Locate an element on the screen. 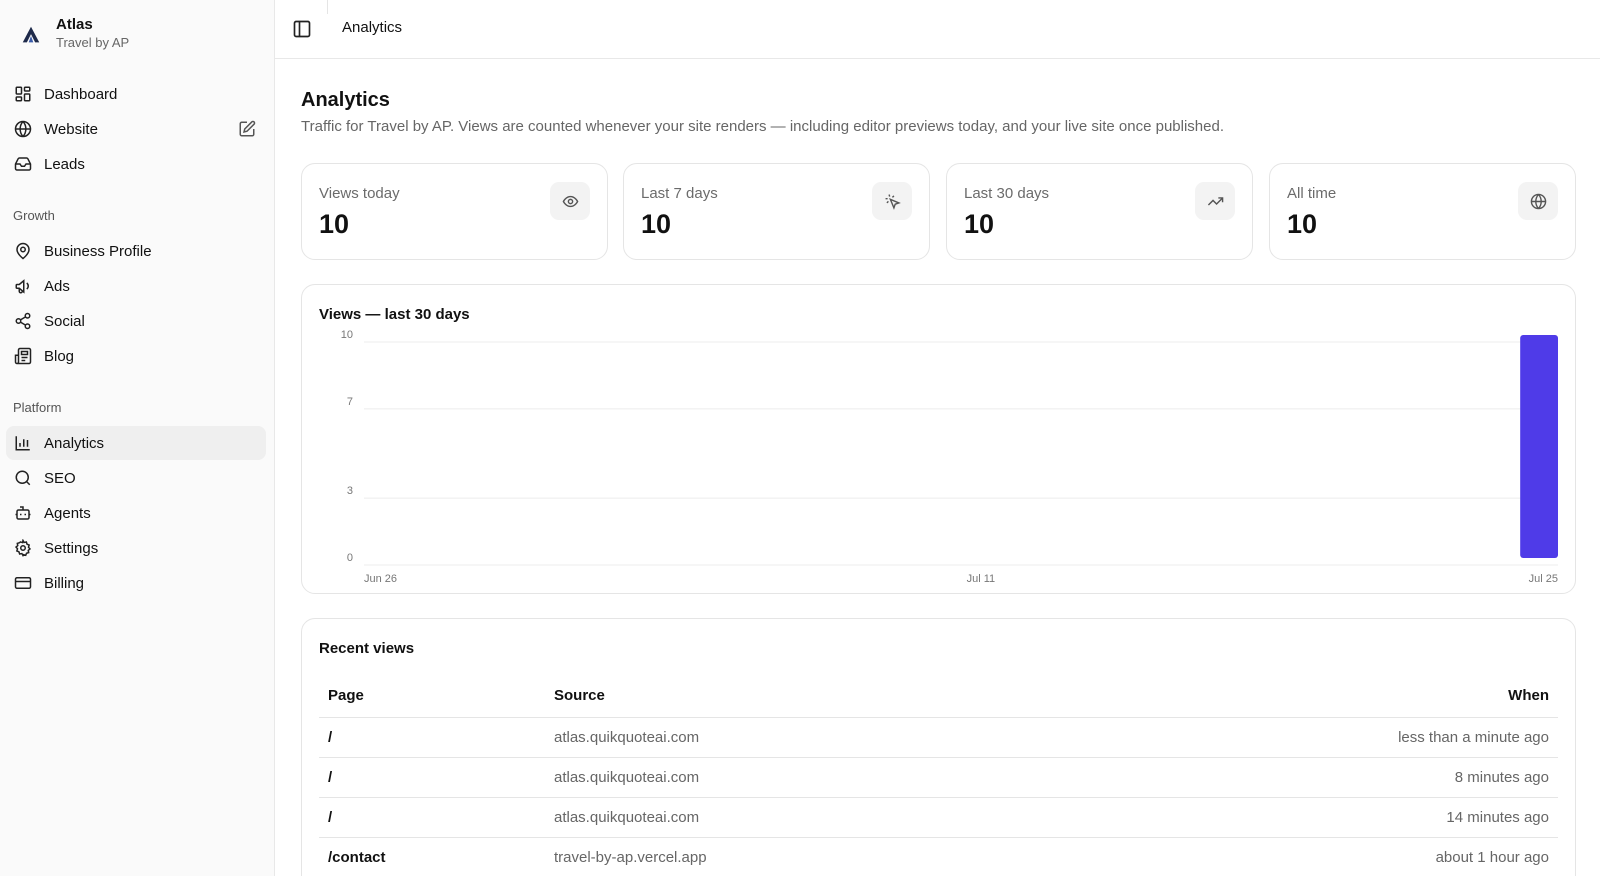 This screenshot has width=1600, height=876. stat-label: Last 7 days is located at coordinates (679, 193).